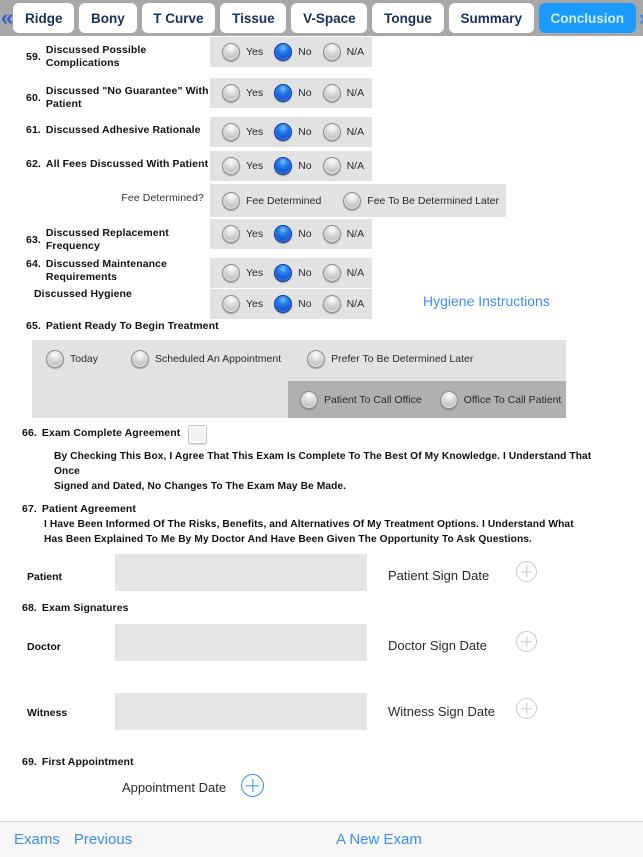 This screenshot has height=857, width=643. I want to click on hygiene-instructions-link: Hygiene Instructions, so click(486, 301).